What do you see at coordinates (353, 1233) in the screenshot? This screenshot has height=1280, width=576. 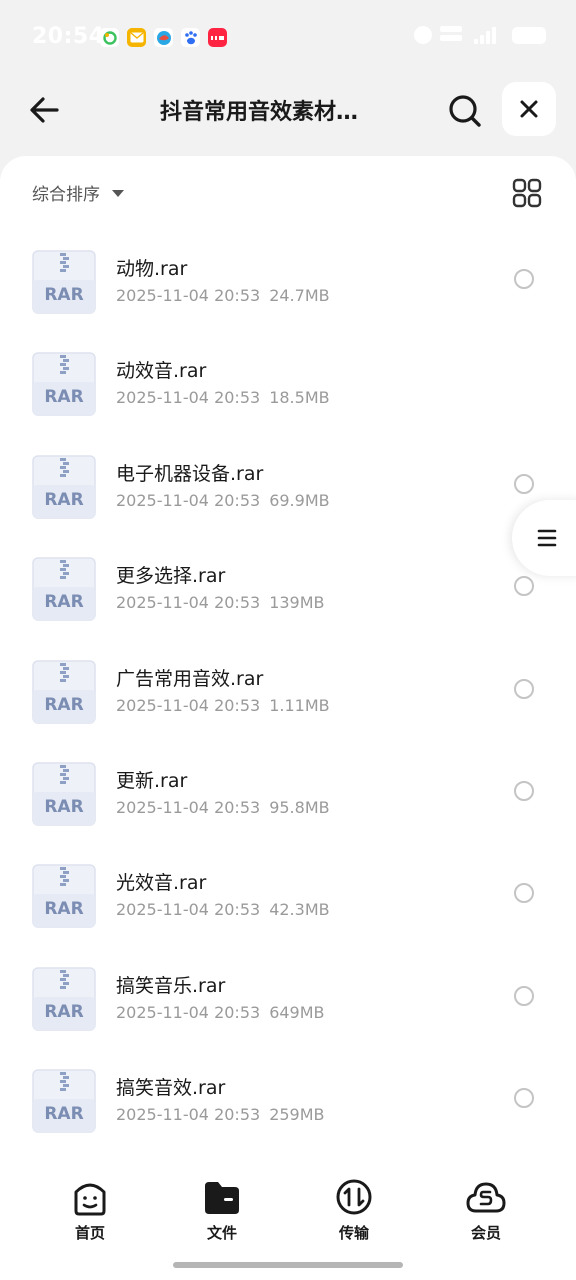 I see `nav-label-transfer: 传输` at bounding box center [353, 1233].